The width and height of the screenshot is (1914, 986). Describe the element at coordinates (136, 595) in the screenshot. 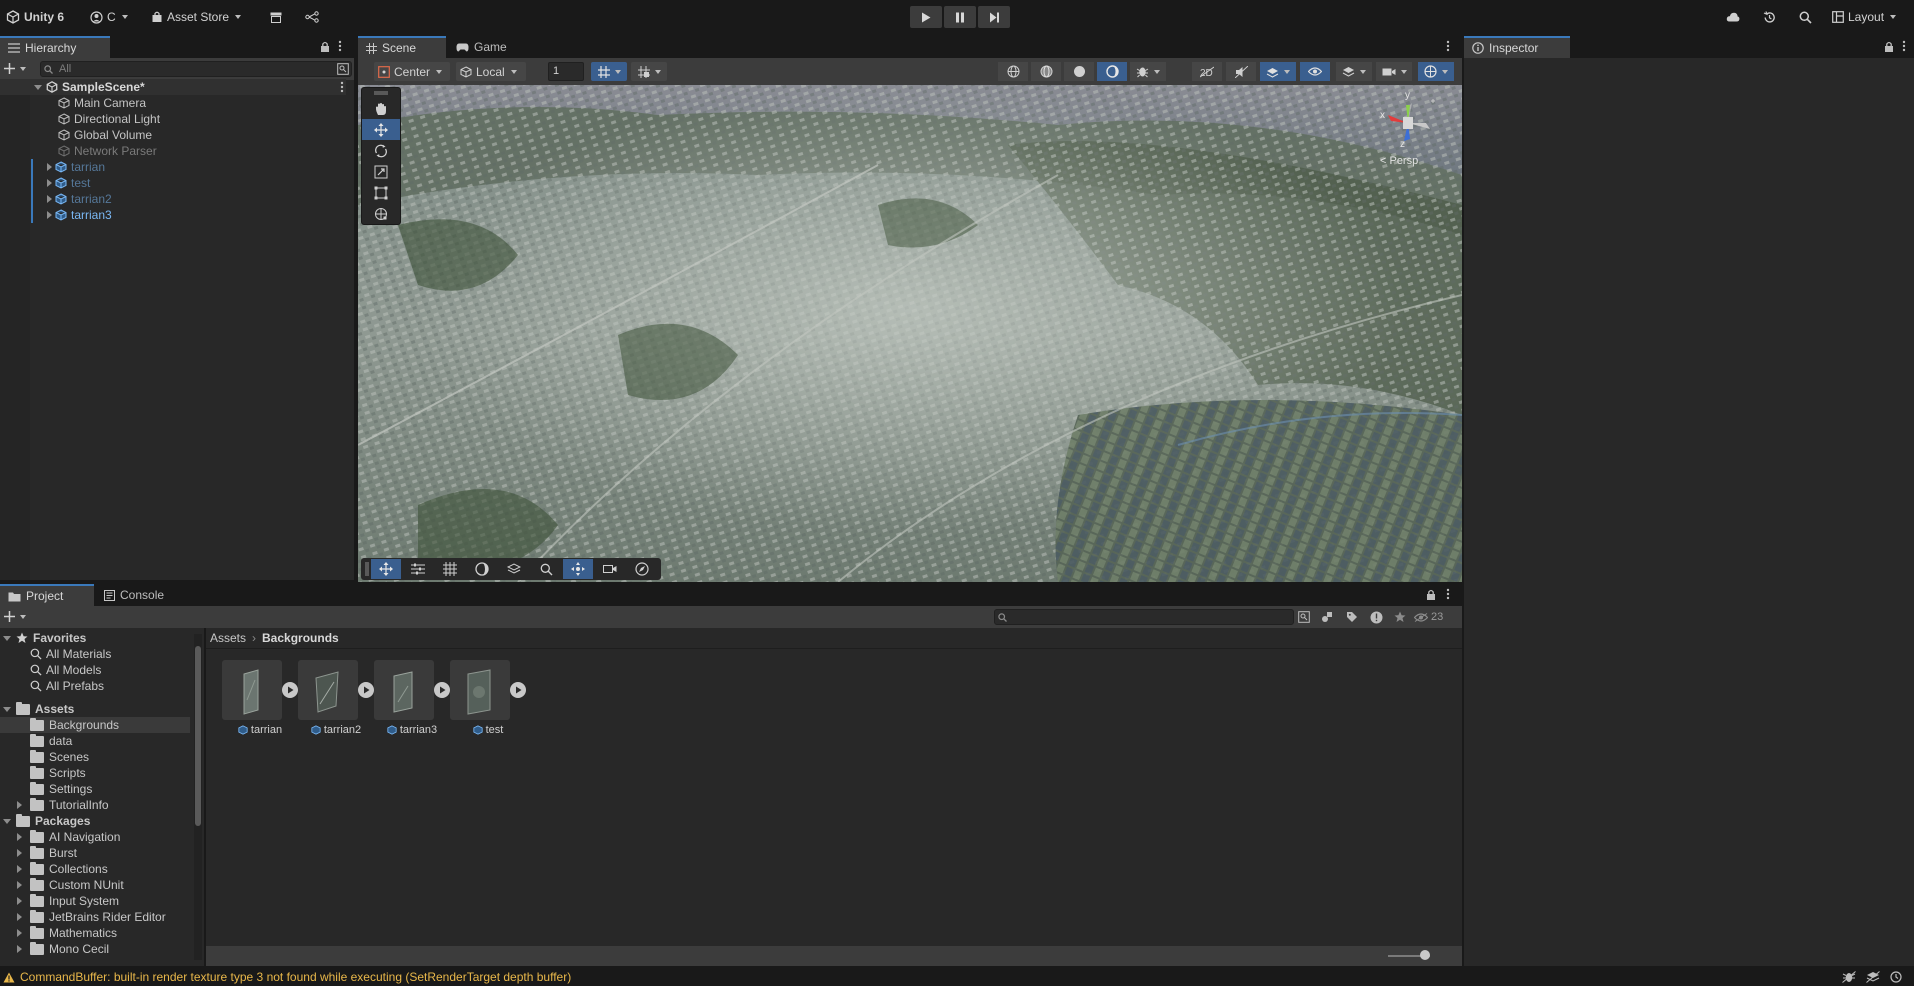

I see `tab-console: Console` at that location.